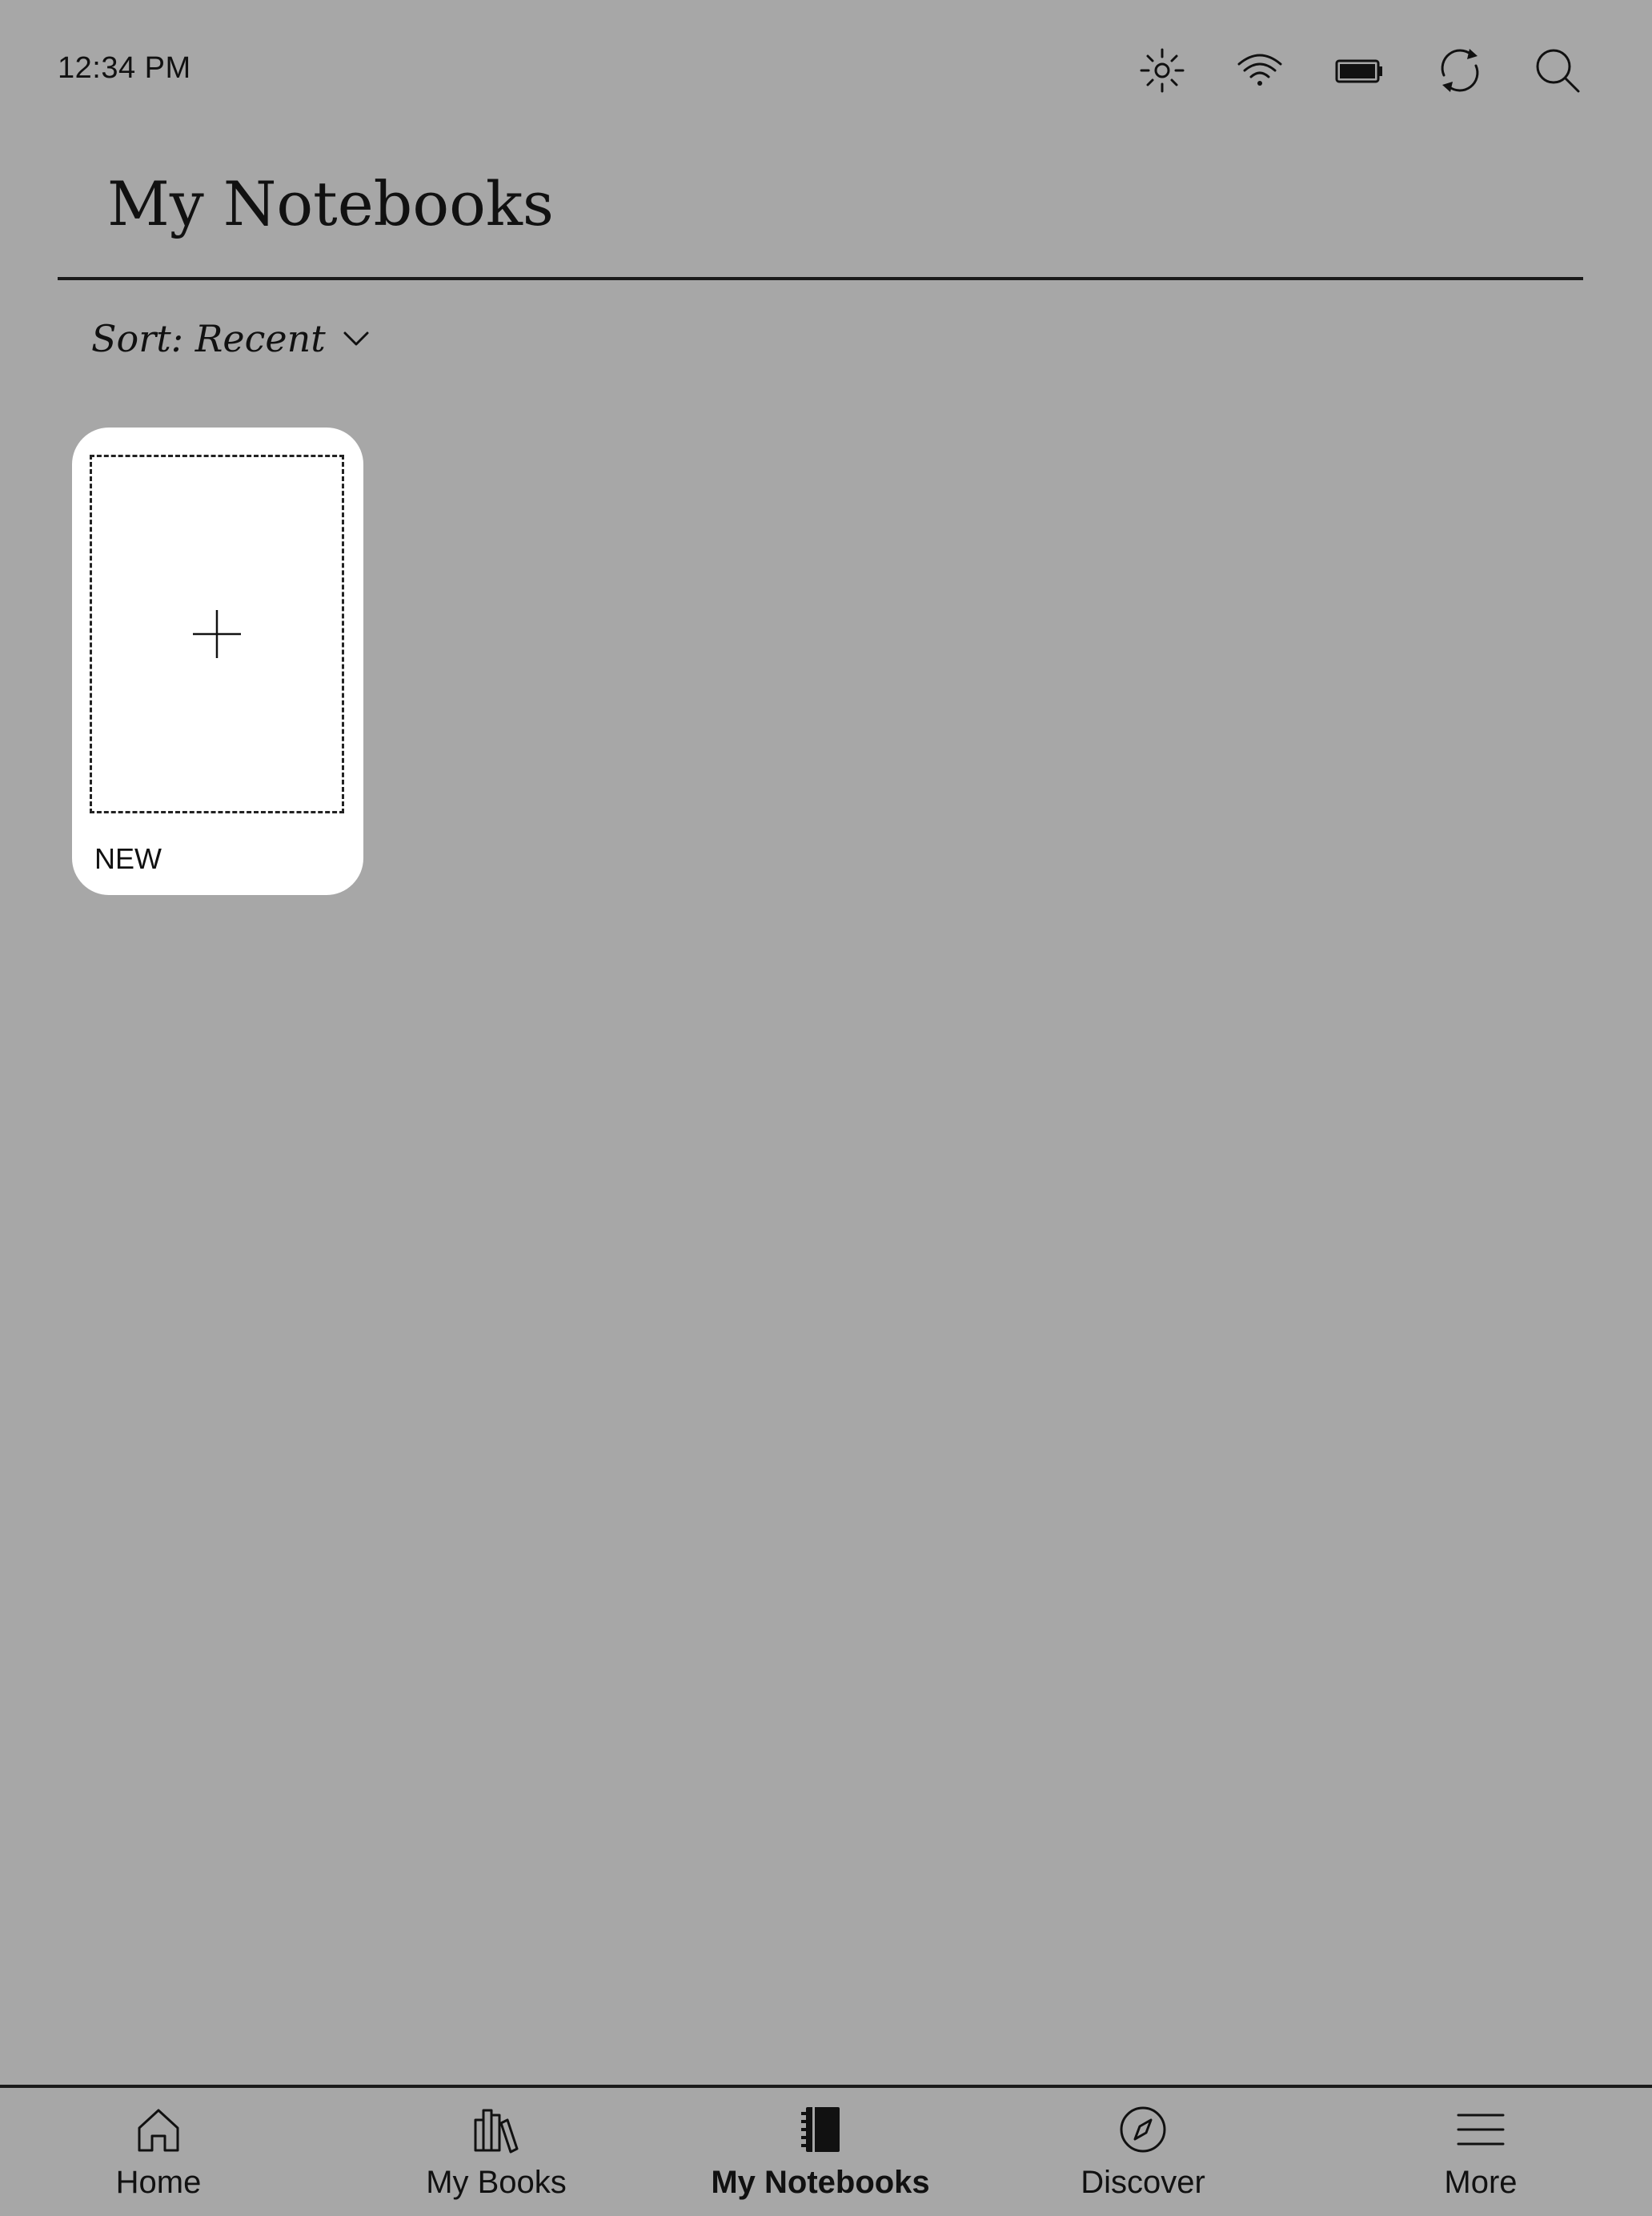  What do you see at coordinates (820, 278) in the screenshot?
I see `title-divider` at bounding box center [820, 278].